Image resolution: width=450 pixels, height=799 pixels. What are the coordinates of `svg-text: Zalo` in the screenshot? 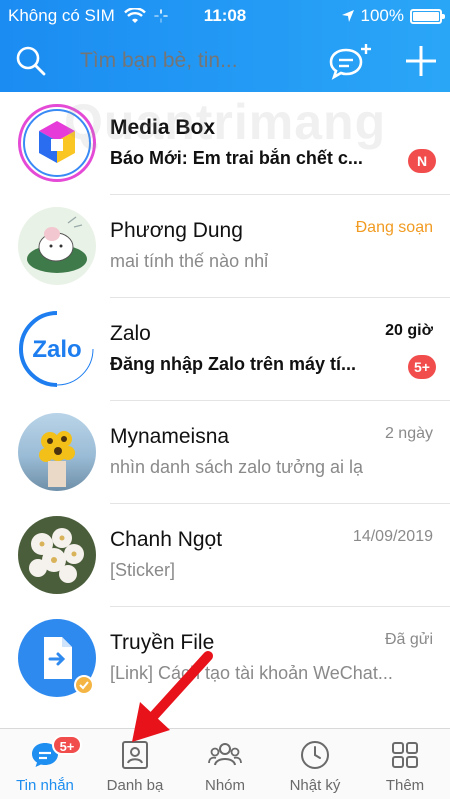 It's located at (56, 349).